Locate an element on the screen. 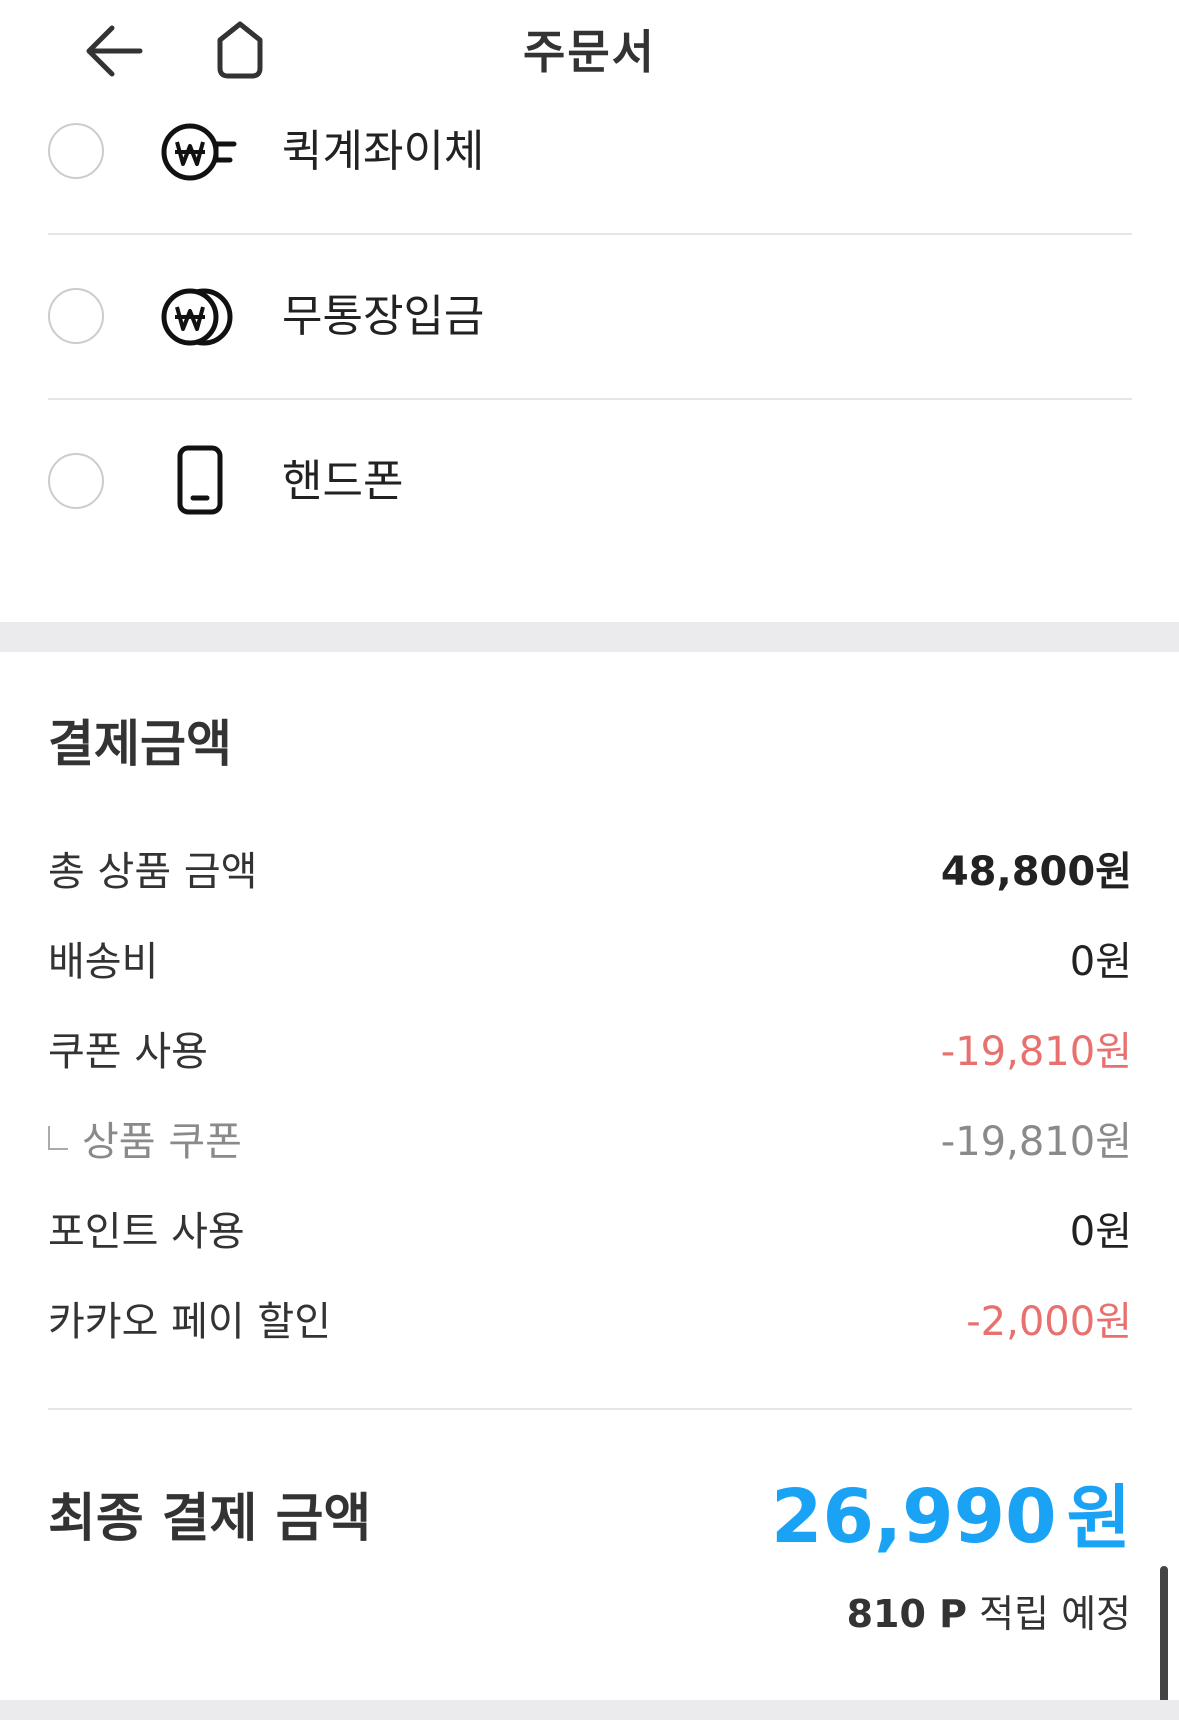 Image resolution: width=1179 pixels, height=1720 pixels. summary-row-points: 포인트 사용 0원 is located at coordinates (590, 1232).